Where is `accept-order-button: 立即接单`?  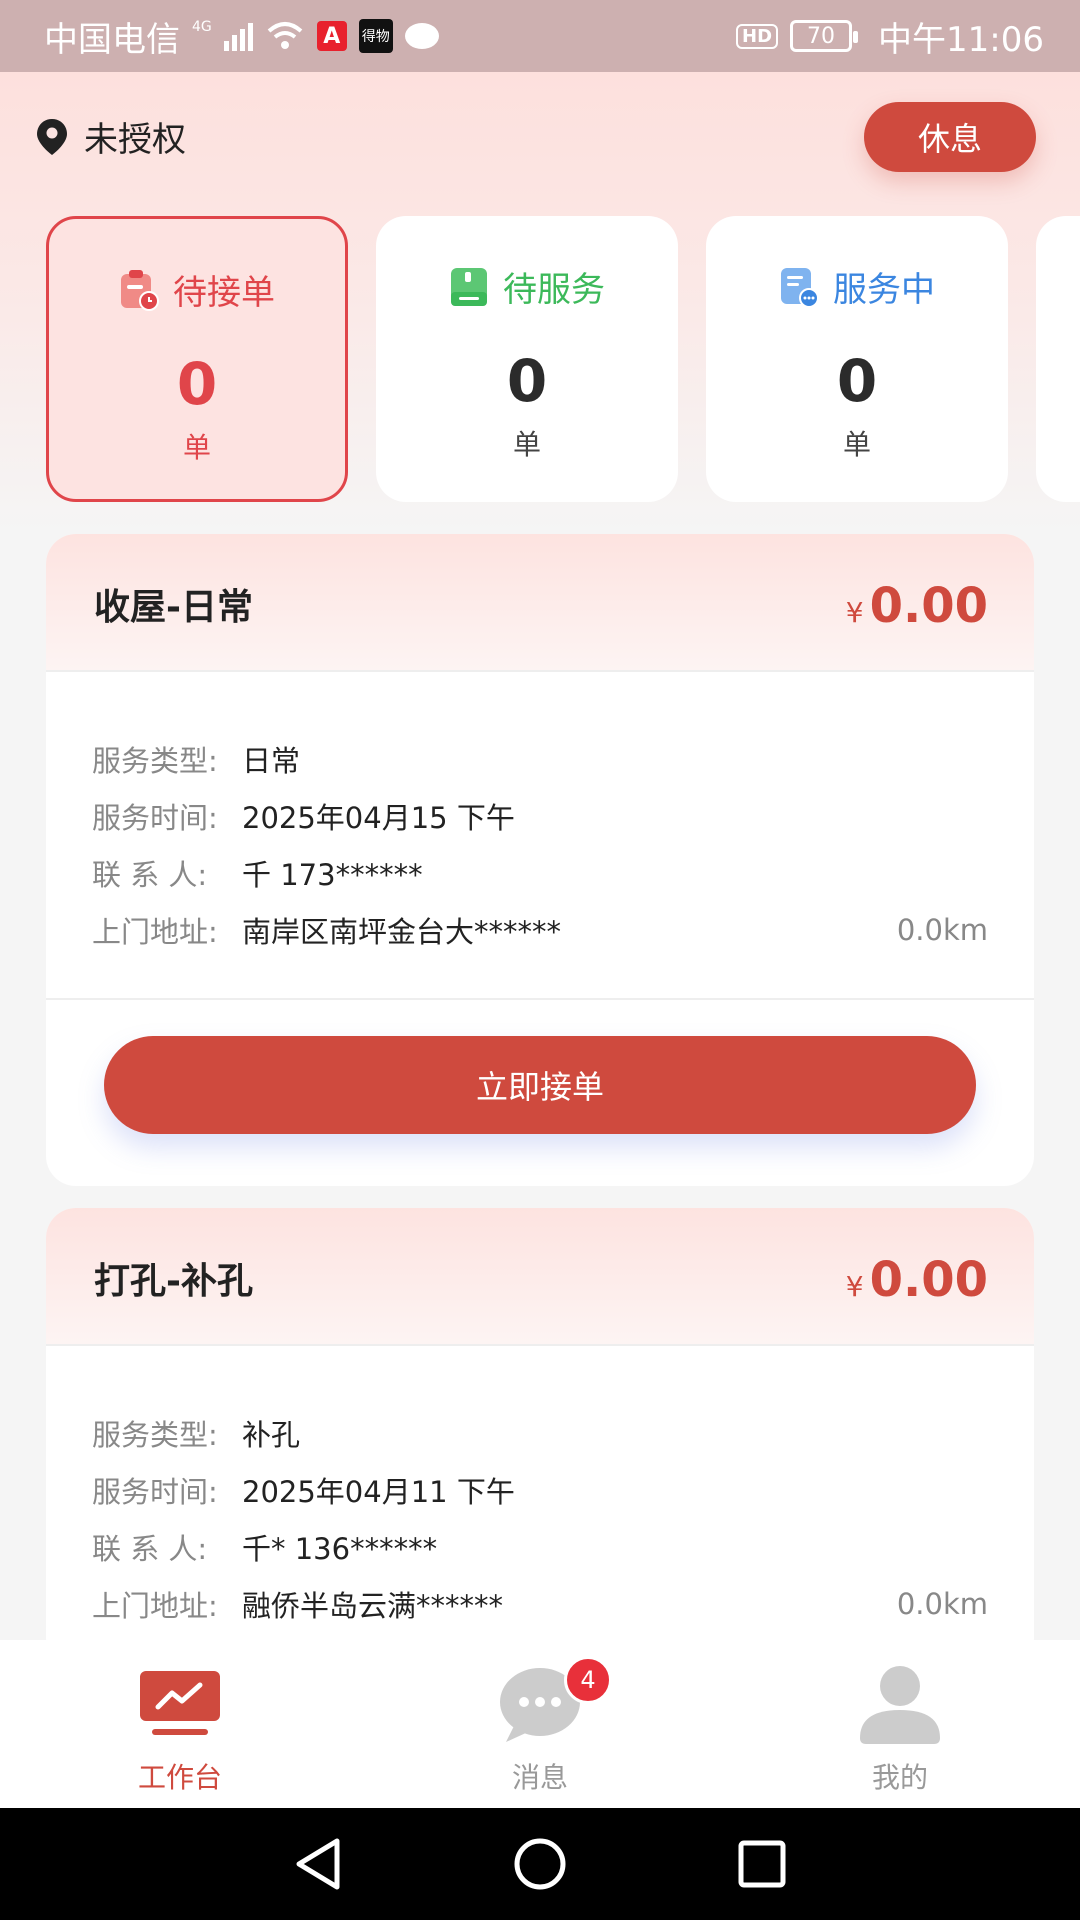 accept-order-button: 立即接单 is located at coordinates (540, 1085).